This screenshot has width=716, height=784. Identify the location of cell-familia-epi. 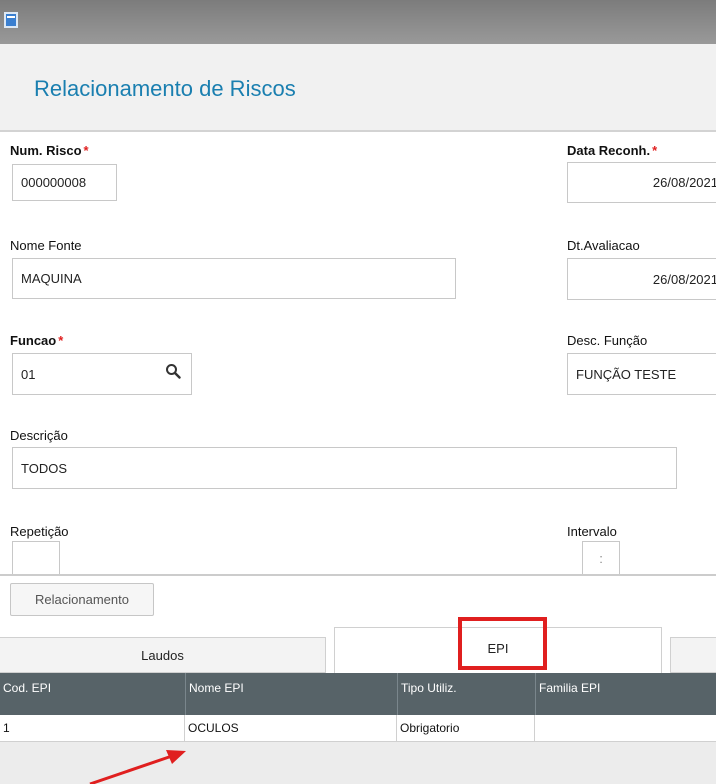
(625, 728).